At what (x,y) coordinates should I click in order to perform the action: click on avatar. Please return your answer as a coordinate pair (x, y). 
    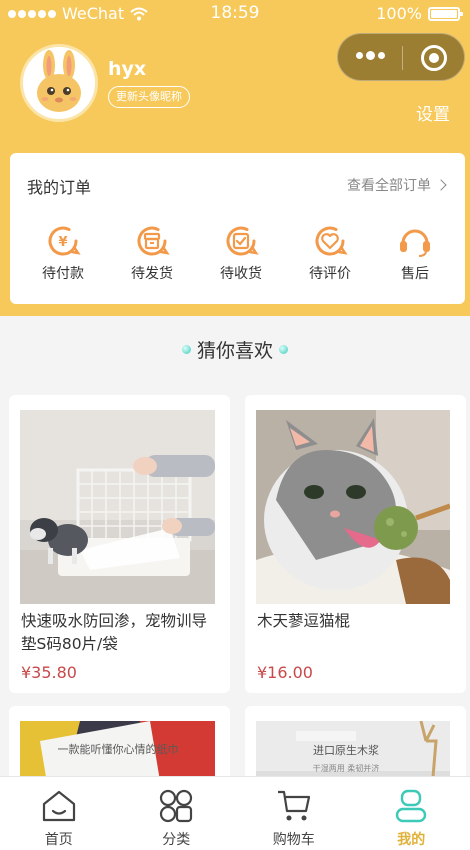
    Looking at the image, I should click on (59, 83).